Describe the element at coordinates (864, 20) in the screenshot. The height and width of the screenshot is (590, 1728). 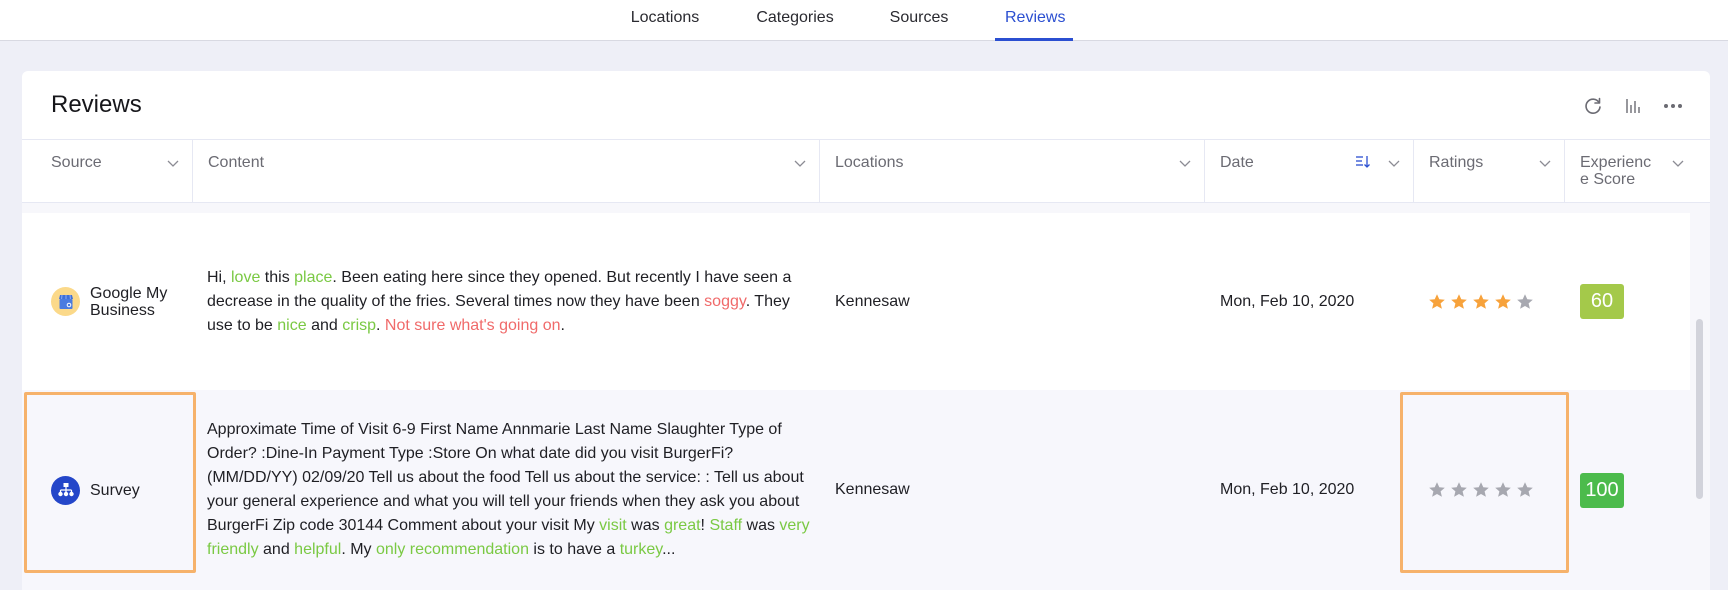
I see `top-navigation: Locations Categories Sources Reviews` at that location.